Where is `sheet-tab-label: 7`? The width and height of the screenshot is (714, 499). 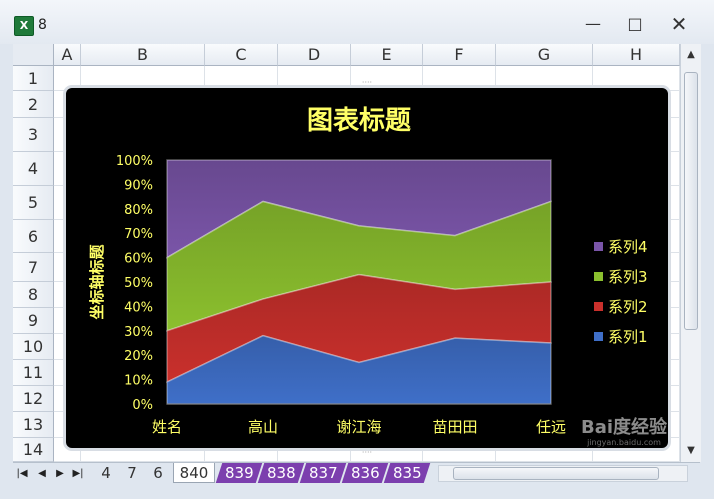
sheet-tab-label: 7 is located at coordinates (132, 473).